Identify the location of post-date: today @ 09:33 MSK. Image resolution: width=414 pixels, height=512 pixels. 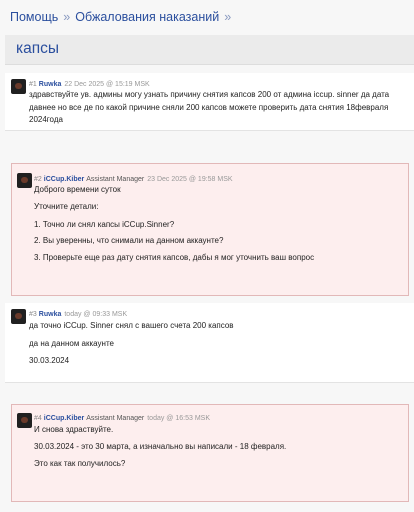
(96, 314).